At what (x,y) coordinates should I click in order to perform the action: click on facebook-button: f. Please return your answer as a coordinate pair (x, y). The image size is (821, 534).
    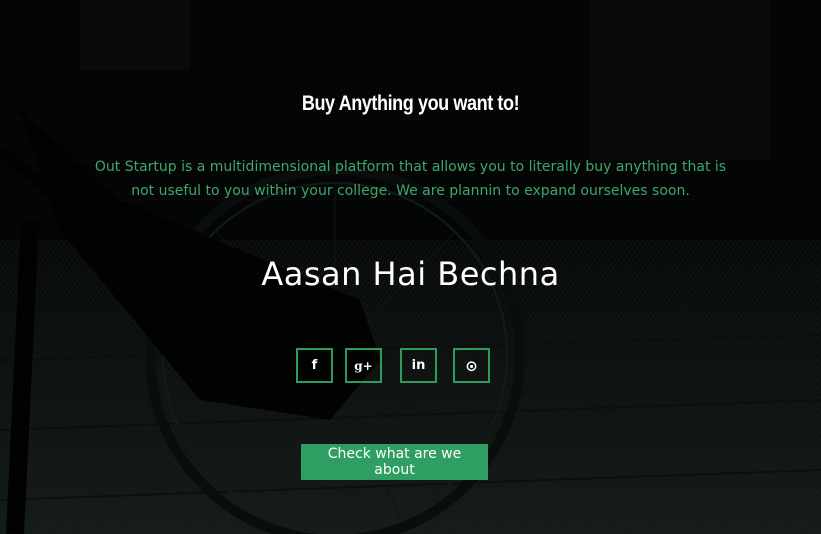
    Looking at the image, I should click on (314, 365).